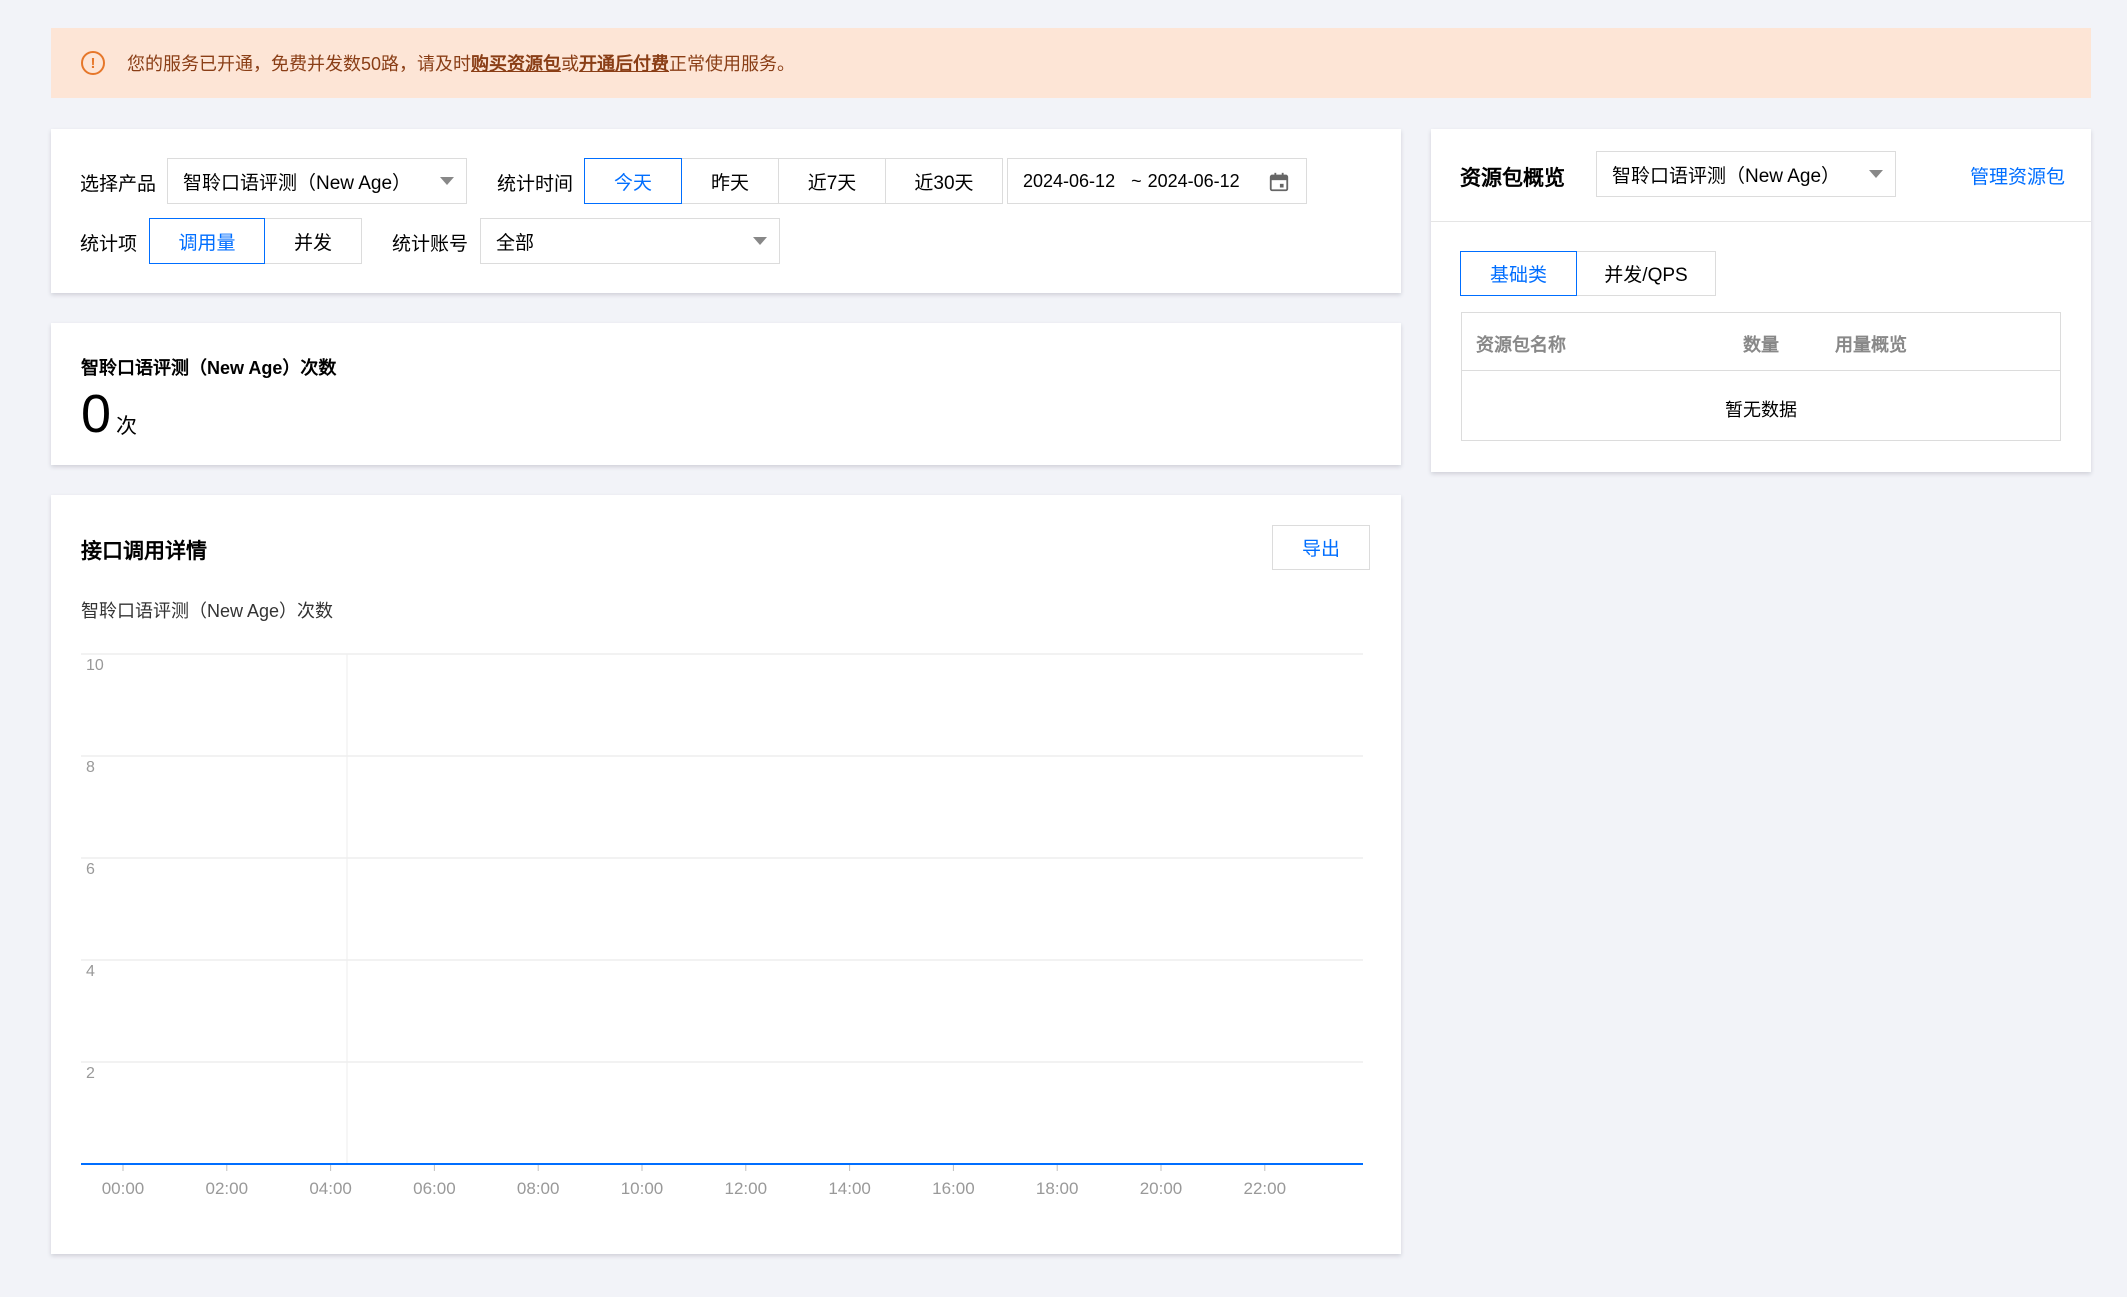  What do you see at coordinates (123, 1188) in the screenshot?
I see `x-tick-label: 00:00` at bounding box center [123, 1188].